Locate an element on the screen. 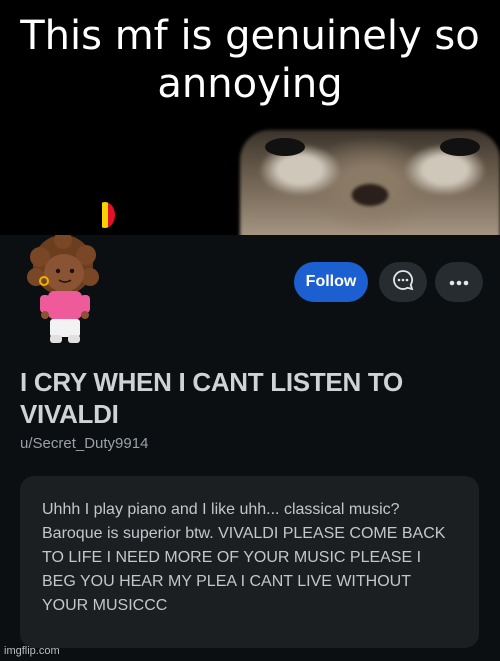 The height and width of the screenshot is (661, 500). follow-button: Follow is located at coordinates (331, 282).